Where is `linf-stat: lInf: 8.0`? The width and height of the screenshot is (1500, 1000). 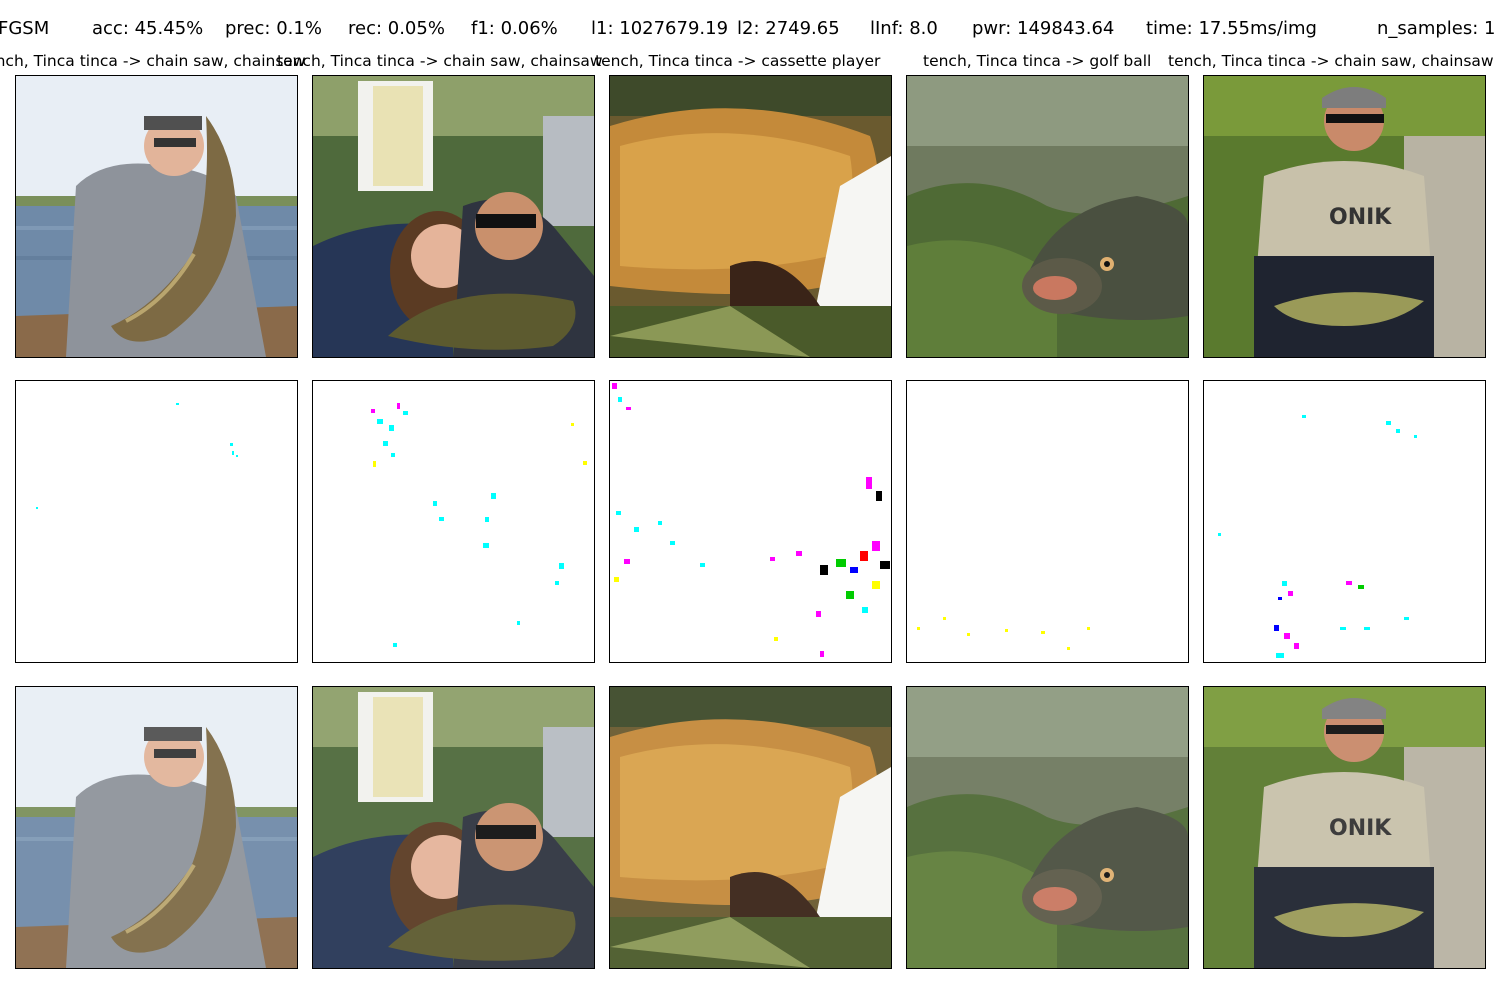 linf-stat: lInf: 8.0 is located at coordinates (904, 28).